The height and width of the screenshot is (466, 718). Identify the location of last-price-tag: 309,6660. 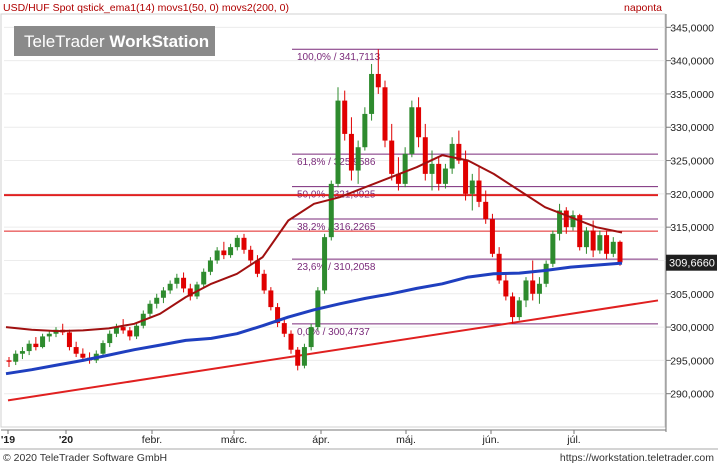
(691, 262).